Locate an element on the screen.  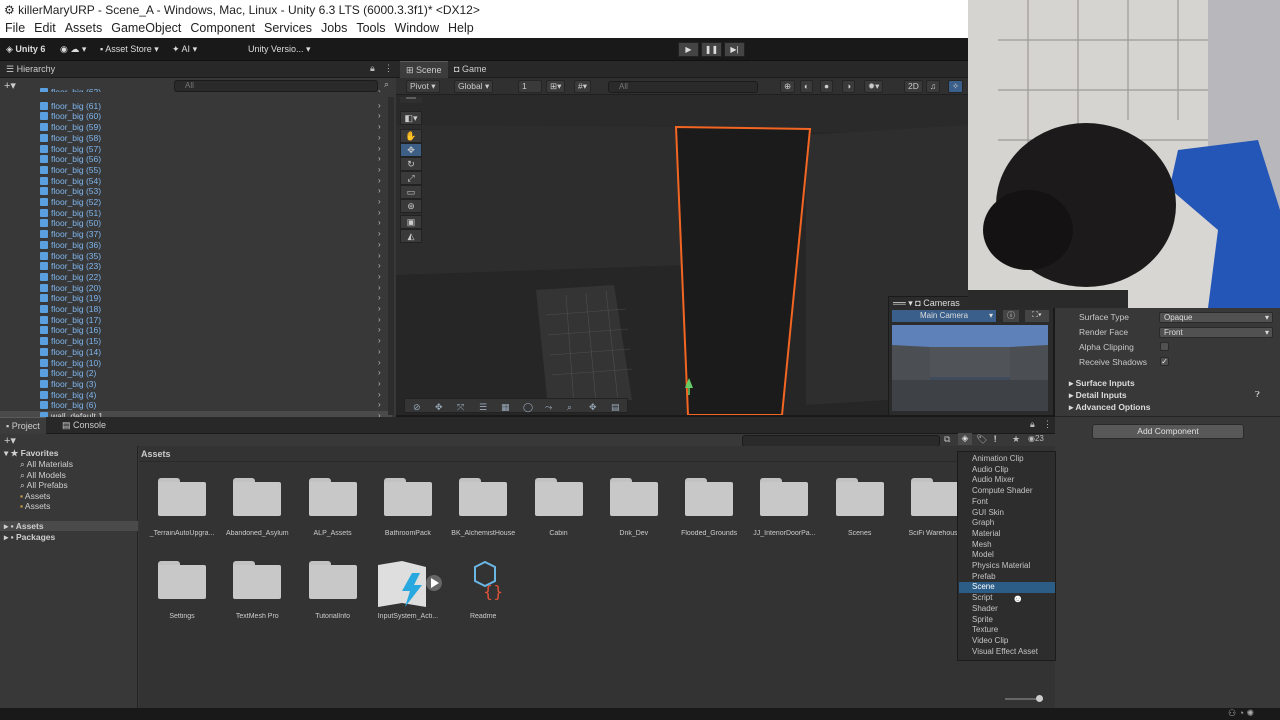
detail-inputs-foldout: ▸ Detail Inputs is located at coordinates (1098, 395).